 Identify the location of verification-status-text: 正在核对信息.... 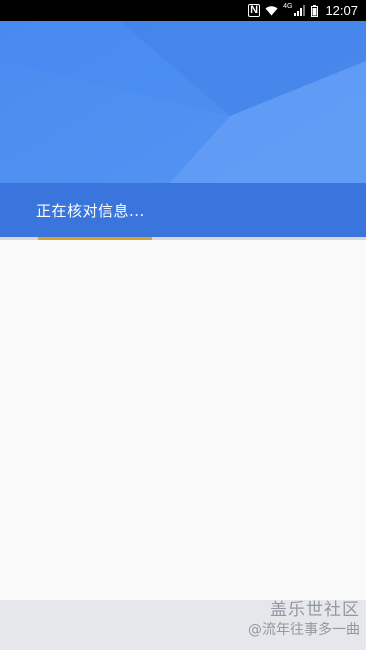
(90, 210).